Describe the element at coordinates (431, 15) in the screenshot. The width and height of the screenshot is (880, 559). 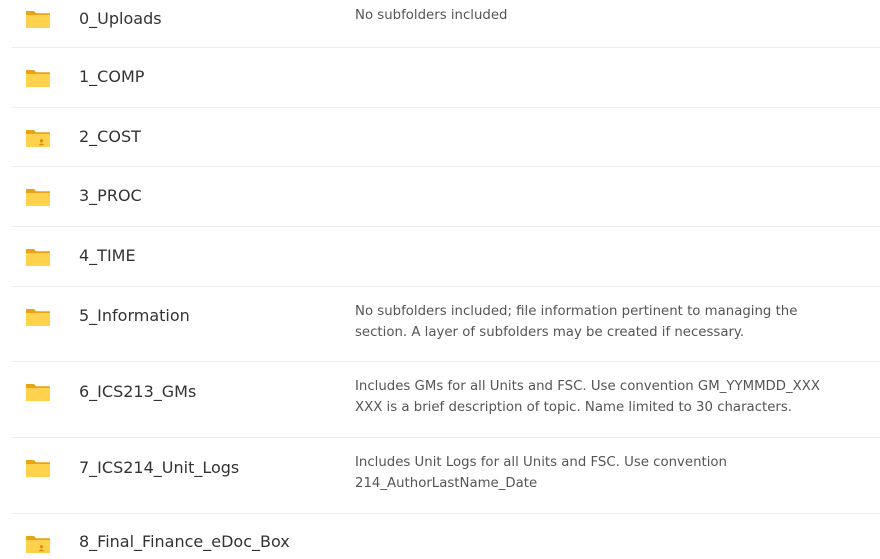
I see `folder-description-line: No subfolders included` at that location.